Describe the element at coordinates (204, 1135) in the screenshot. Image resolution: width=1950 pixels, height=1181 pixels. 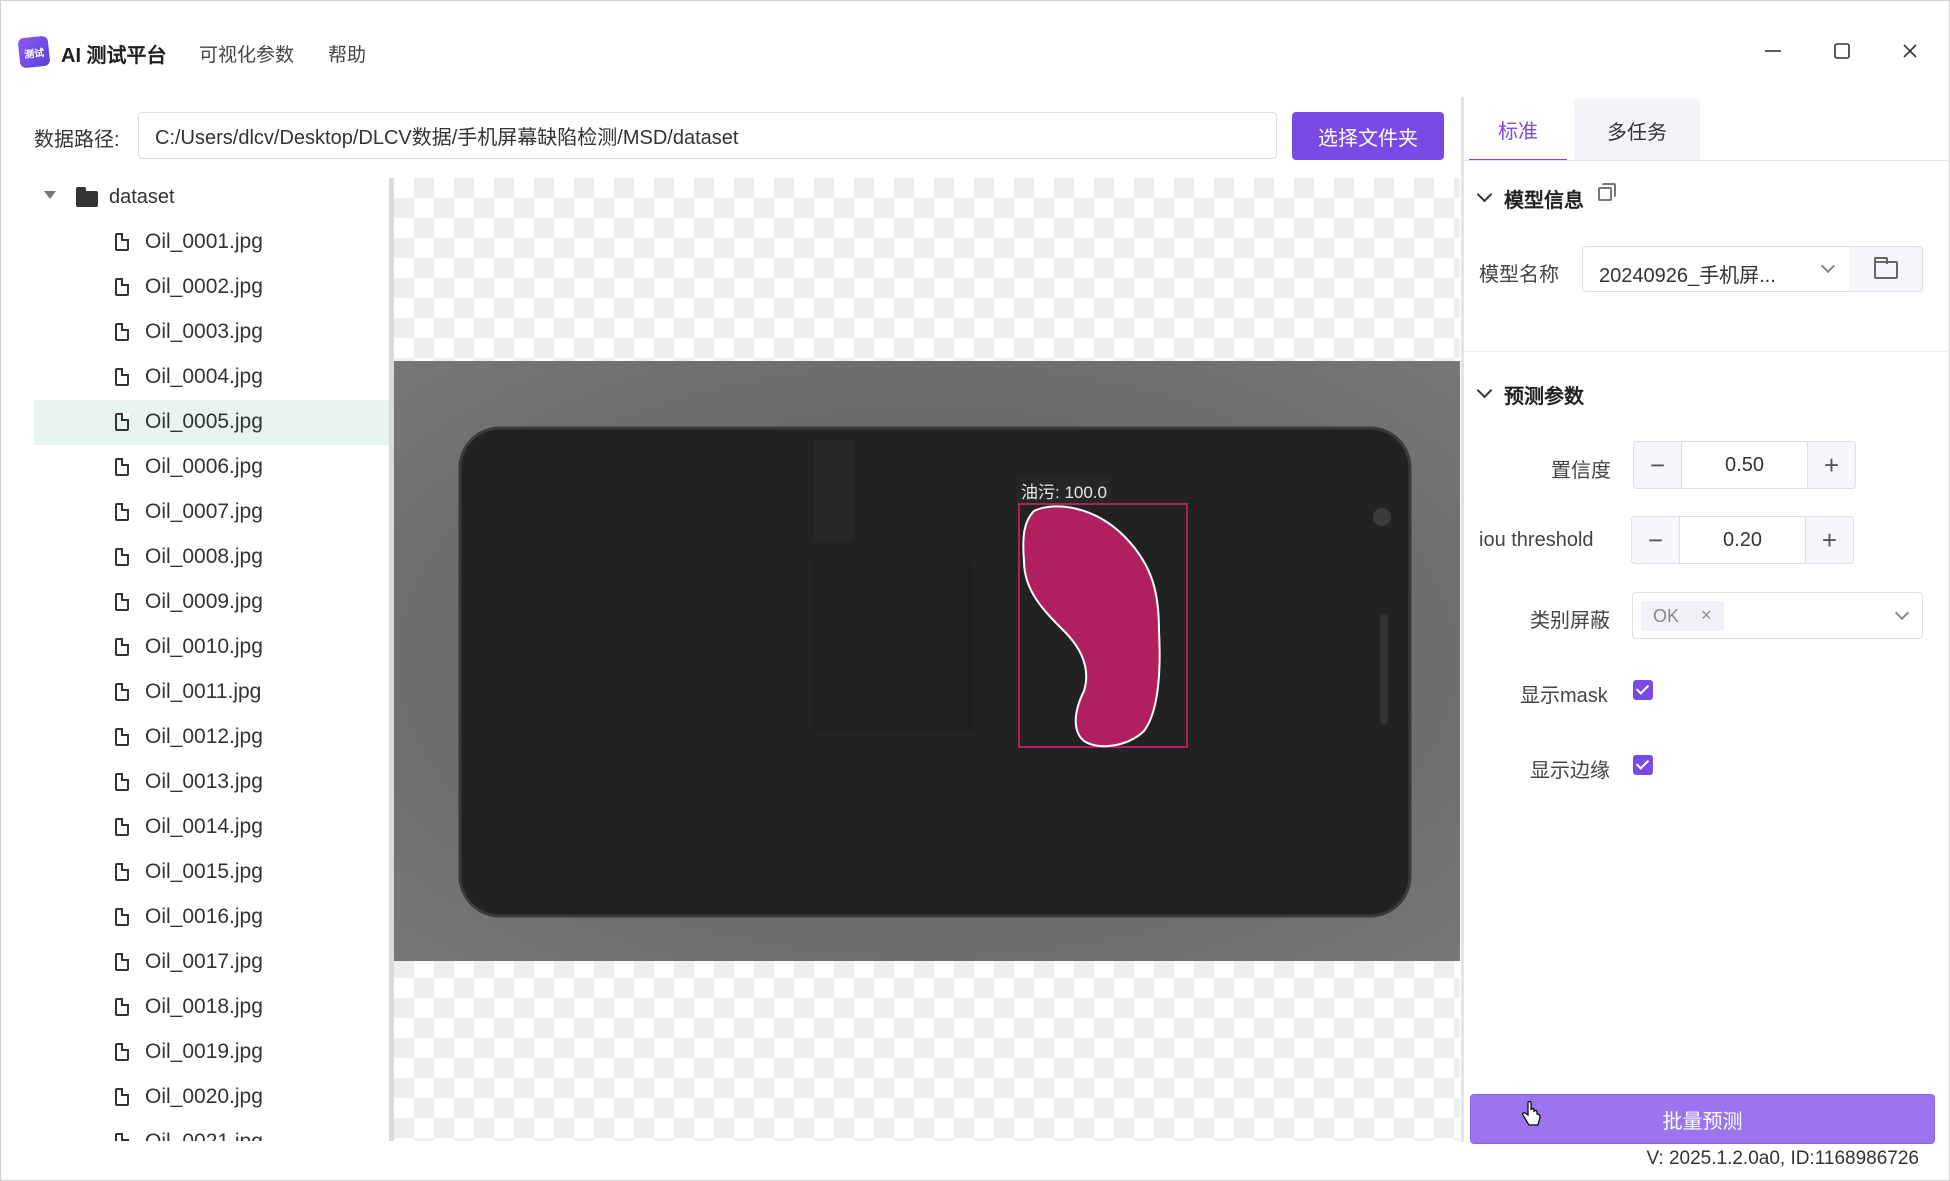
I see `file-label: Oil_0021.jpg` at that location.